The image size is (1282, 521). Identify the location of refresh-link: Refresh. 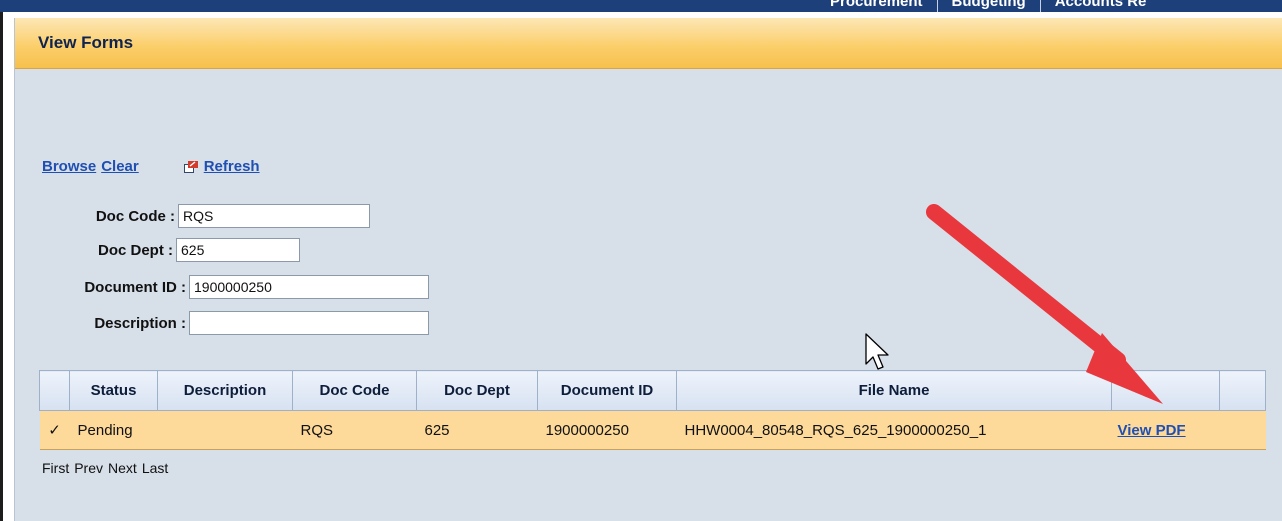
(232, 166).